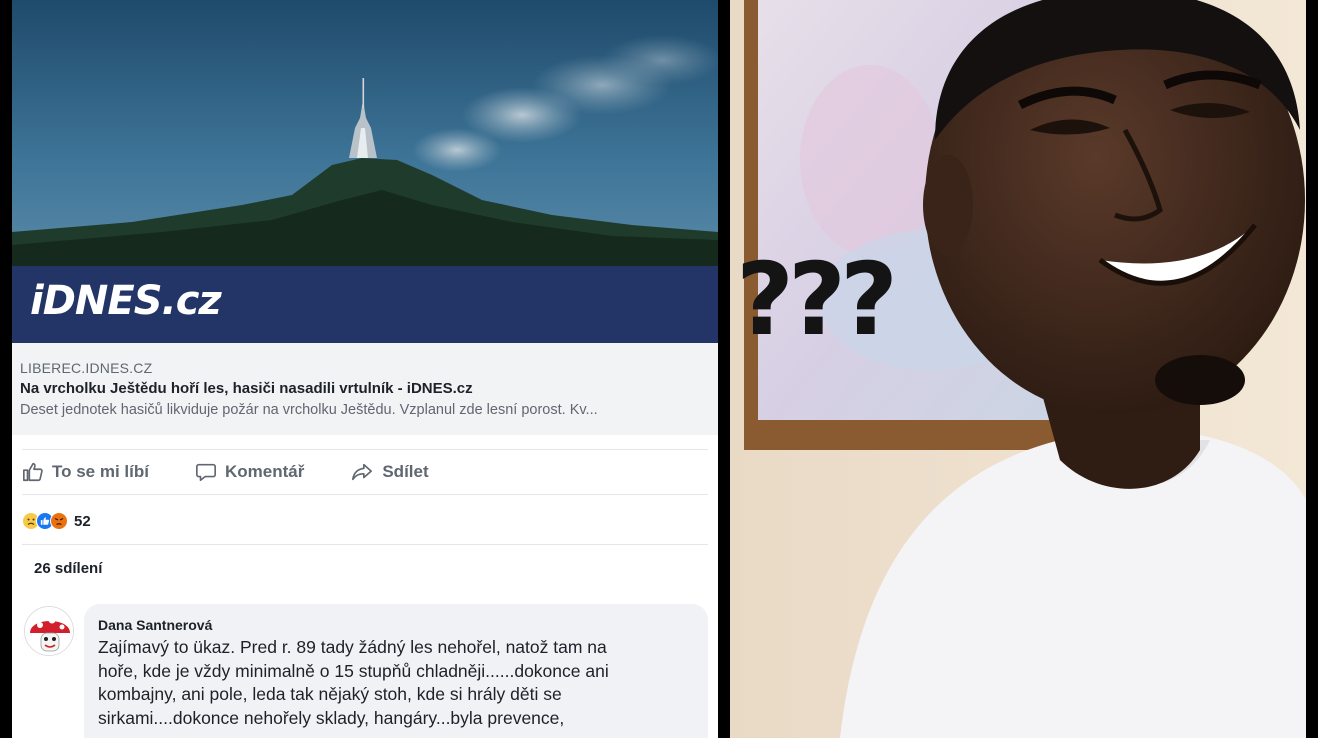 This screenshot has width=1318, height=738. I want to click on comment-button: Komentář, so click(249, 472).